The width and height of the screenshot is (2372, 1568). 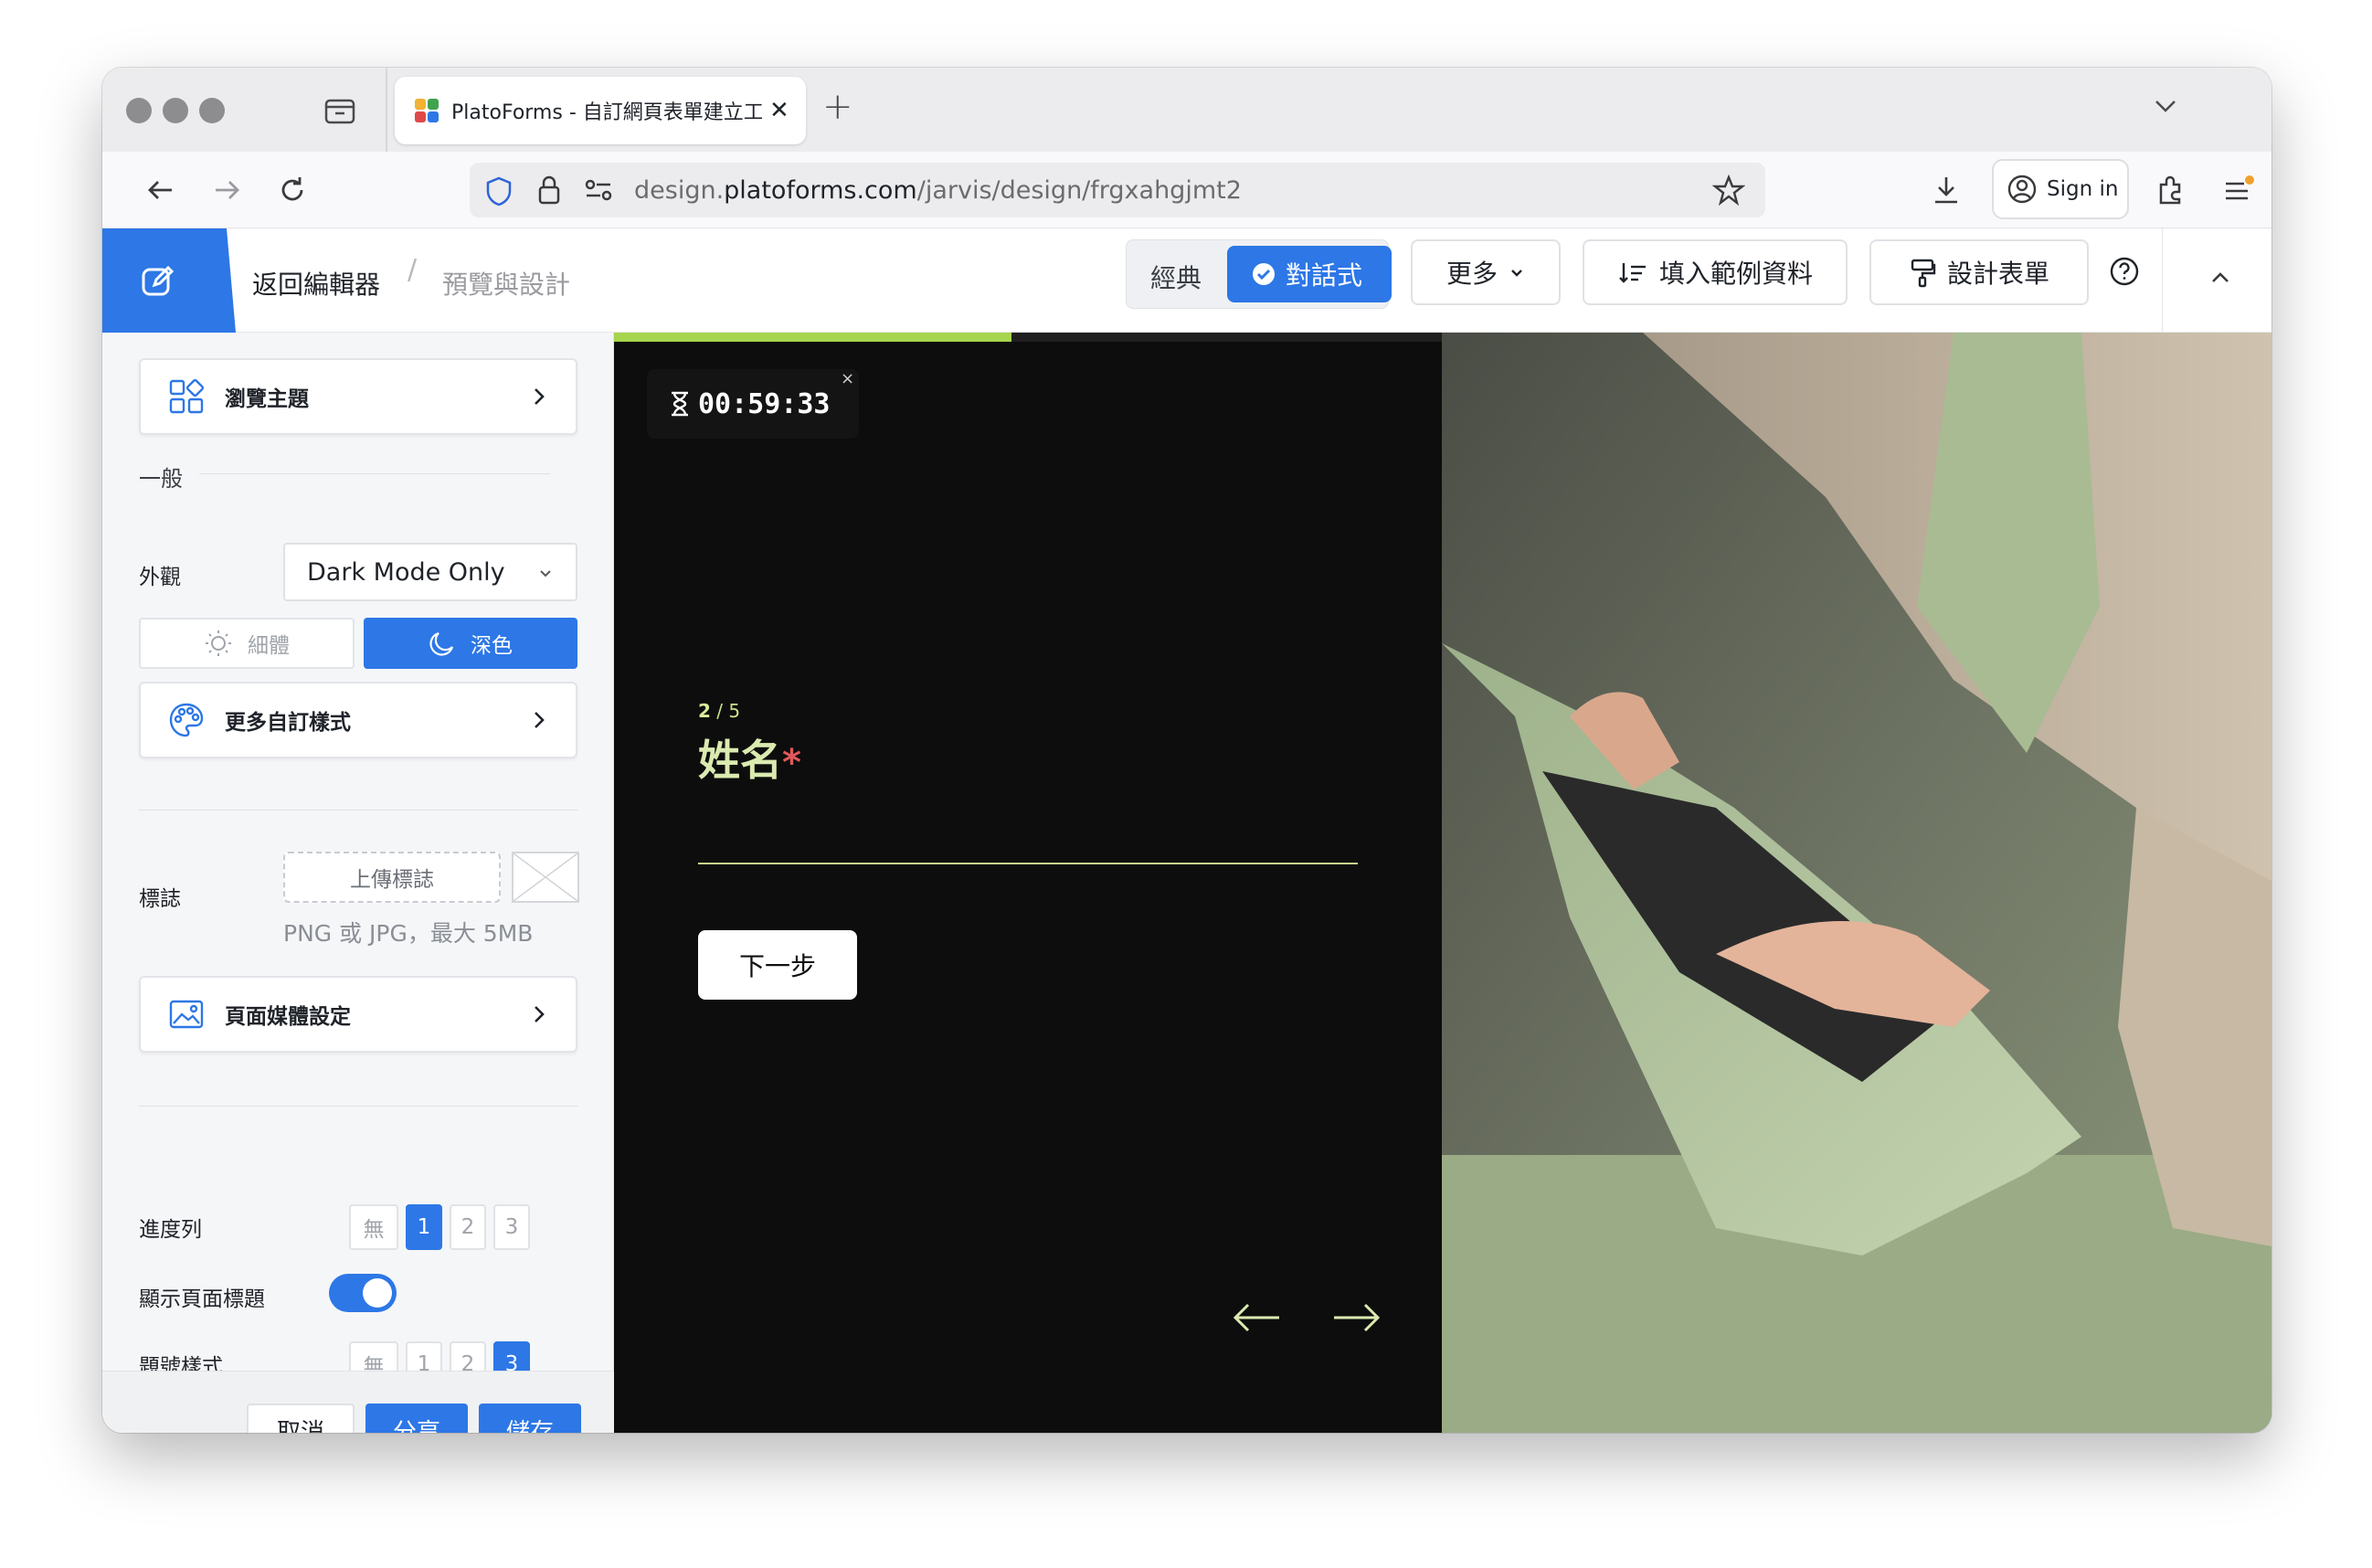 What do you see at coordinates (2171, 190) in the screenshot?
I see `extensions-icon` at bounding box center [2171, 190].